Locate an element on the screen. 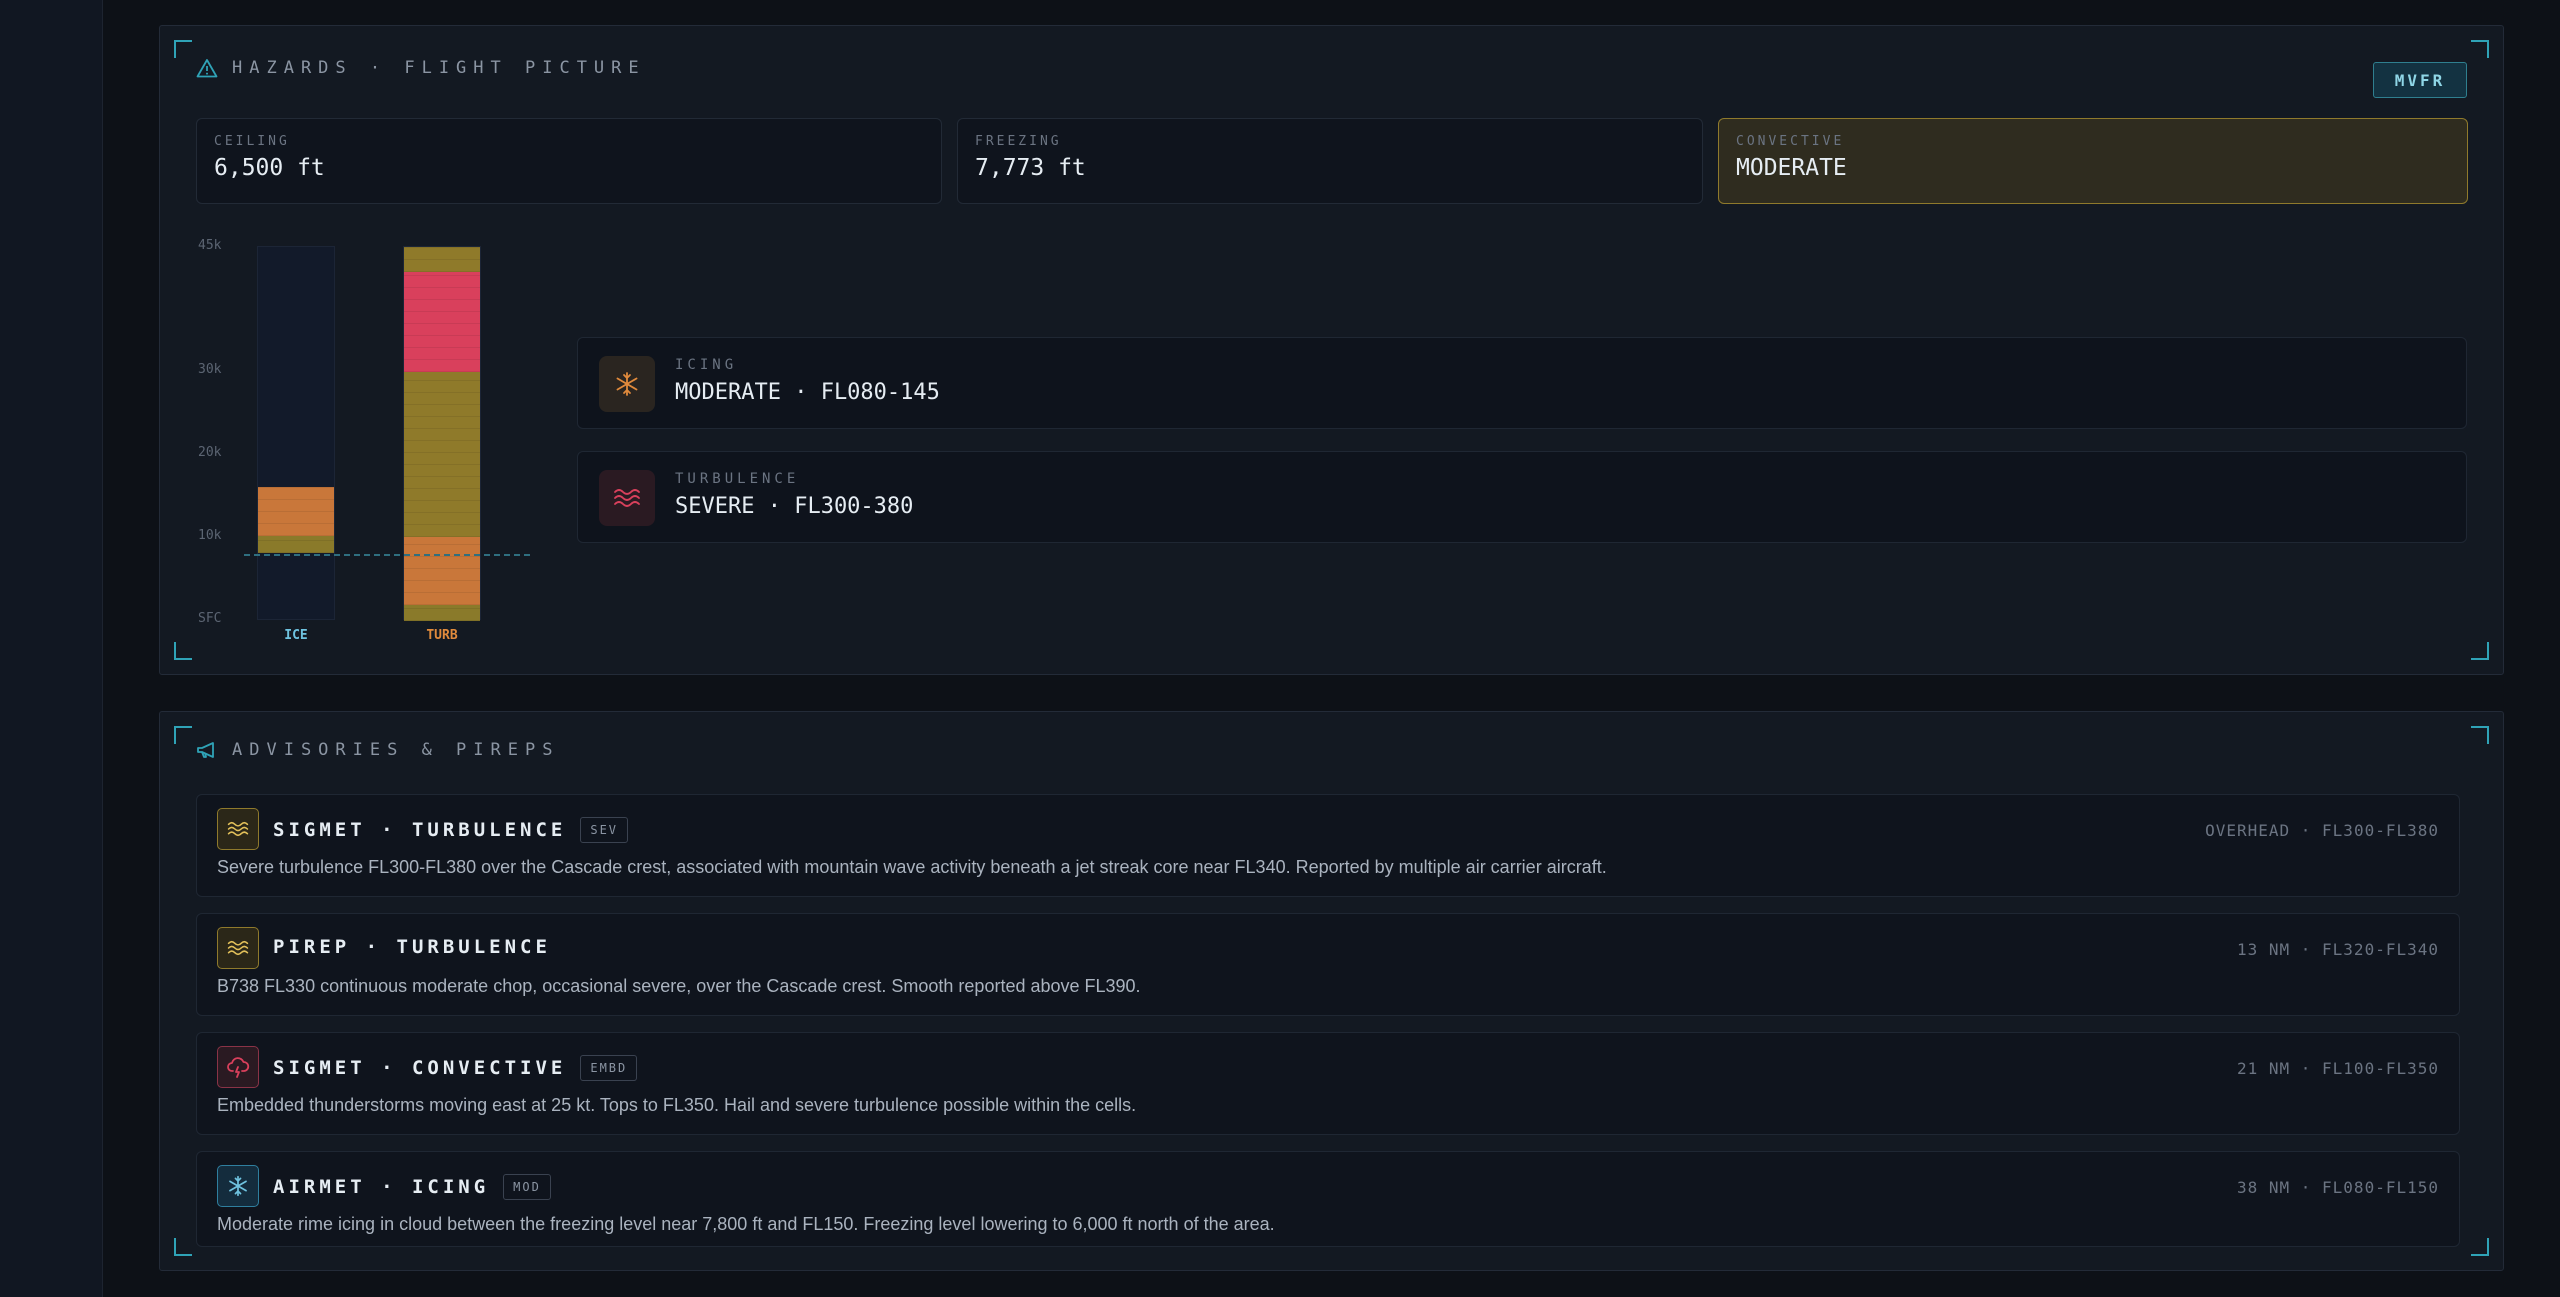 The image size is (2560, 1297). ice-band-moderate is located at coordinates (296, 511).